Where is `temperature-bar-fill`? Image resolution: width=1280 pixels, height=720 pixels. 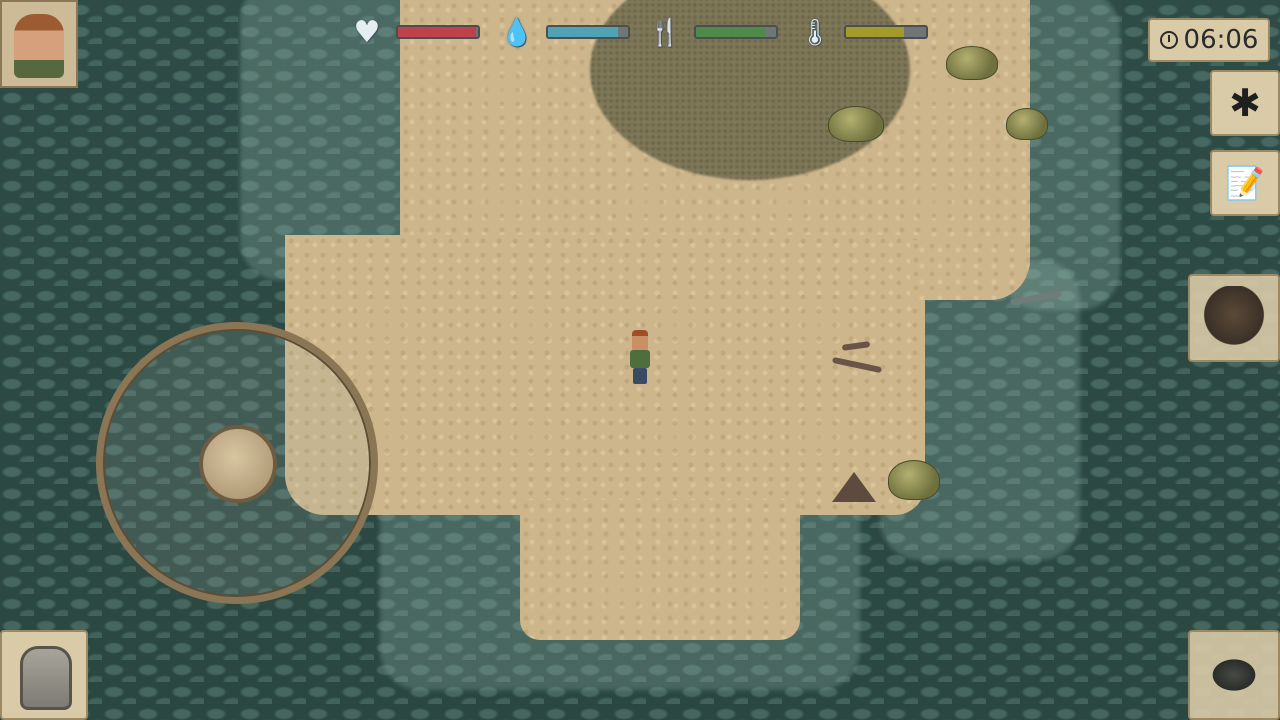
temperature-bar-fill is located at coordinates (875, 32).